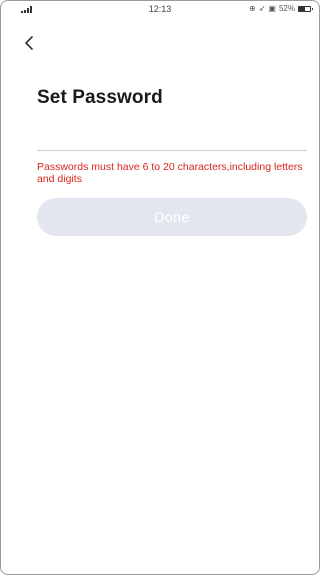  What do you see at coordinates (252, 8) in the screenshot?
I see `orientation-lock-icon: ⊕` at bounding box center [252, 8].